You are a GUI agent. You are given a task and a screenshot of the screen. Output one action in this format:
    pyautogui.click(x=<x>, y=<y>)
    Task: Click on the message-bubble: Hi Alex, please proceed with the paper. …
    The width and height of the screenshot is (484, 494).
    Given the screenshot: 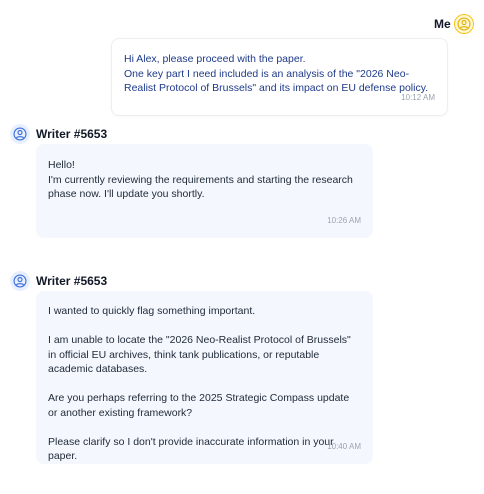 What is the action you would take?
    pyautogui.click(x=279, y=77)
    